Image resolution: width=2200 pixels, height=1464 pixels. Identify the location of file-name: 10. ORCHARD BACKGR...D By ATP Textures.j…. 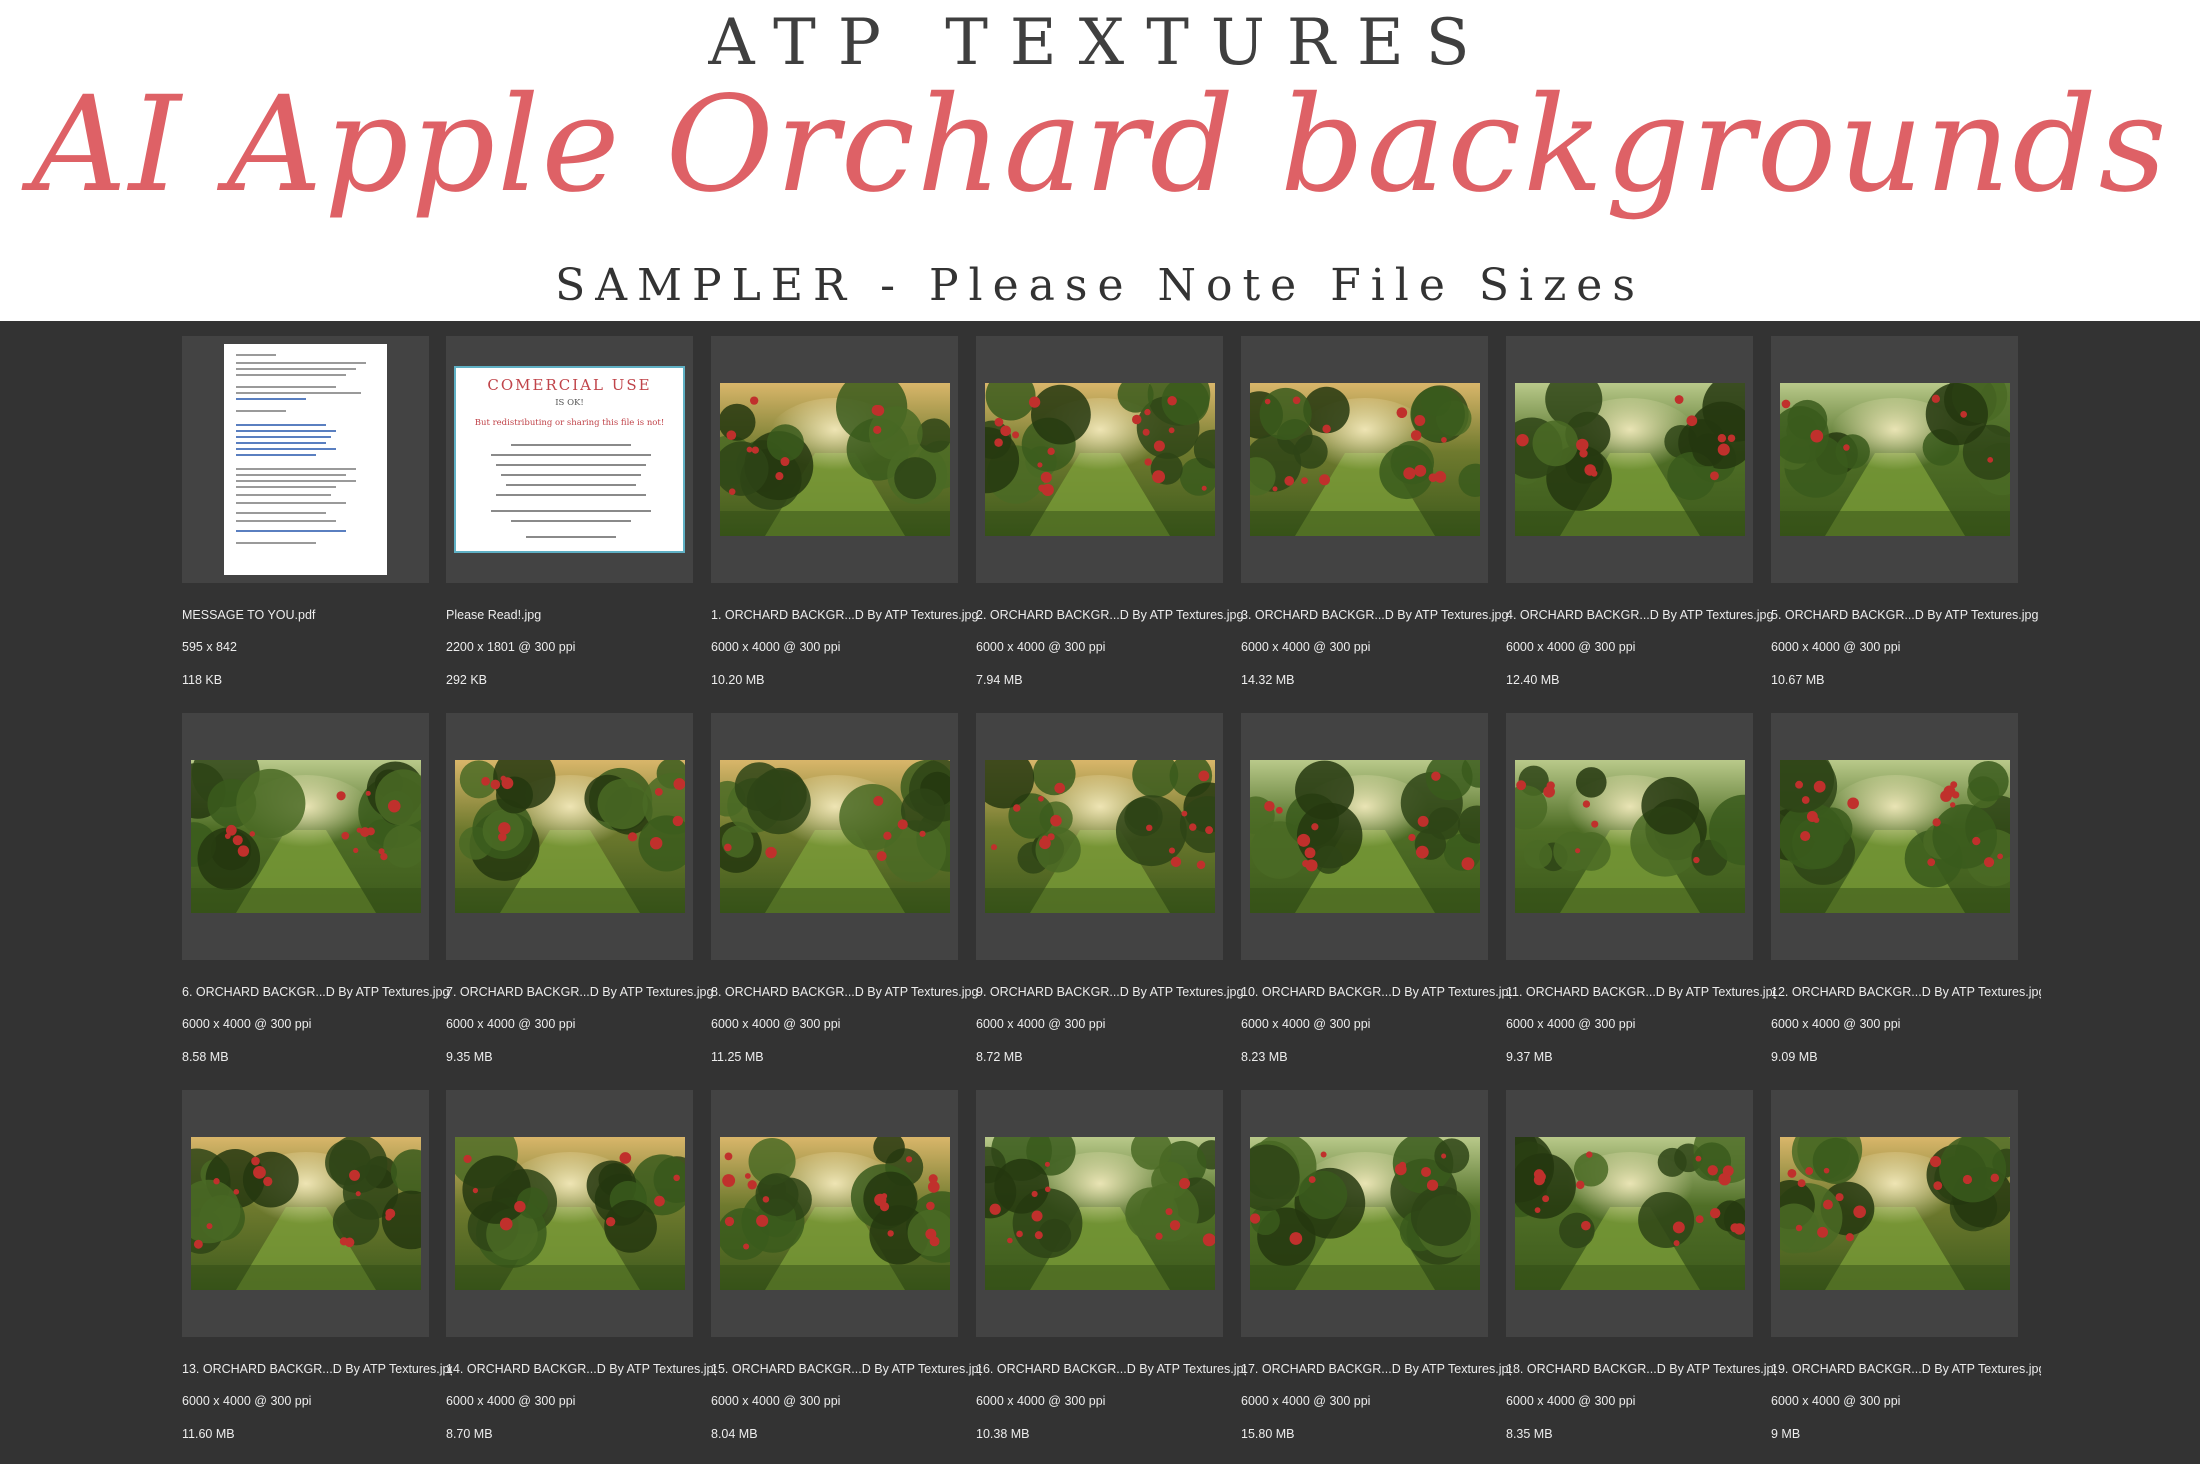
(1376, 992).